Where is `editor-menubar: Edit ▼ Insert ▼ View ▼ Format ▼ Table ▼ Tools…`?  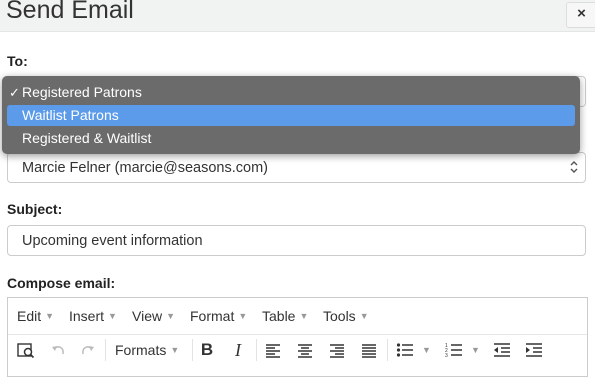 editor-menubar: Edit ▼ Insert ▼ View ▼ Format ▼ Table ▼ Tools… is located at coordinates (297, 316).